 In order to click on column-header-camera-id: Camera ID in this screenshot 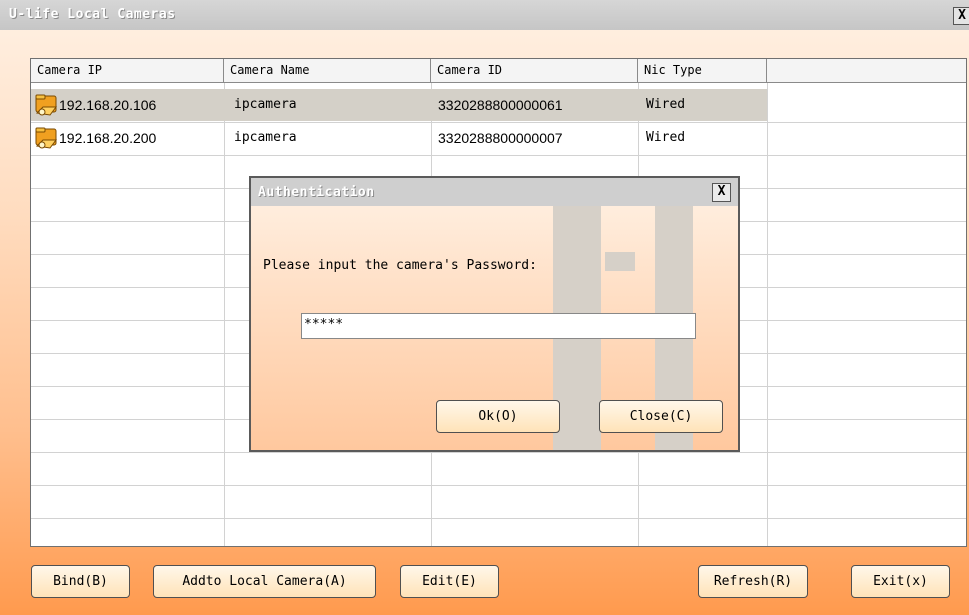, I will do `click(534, 71)`.